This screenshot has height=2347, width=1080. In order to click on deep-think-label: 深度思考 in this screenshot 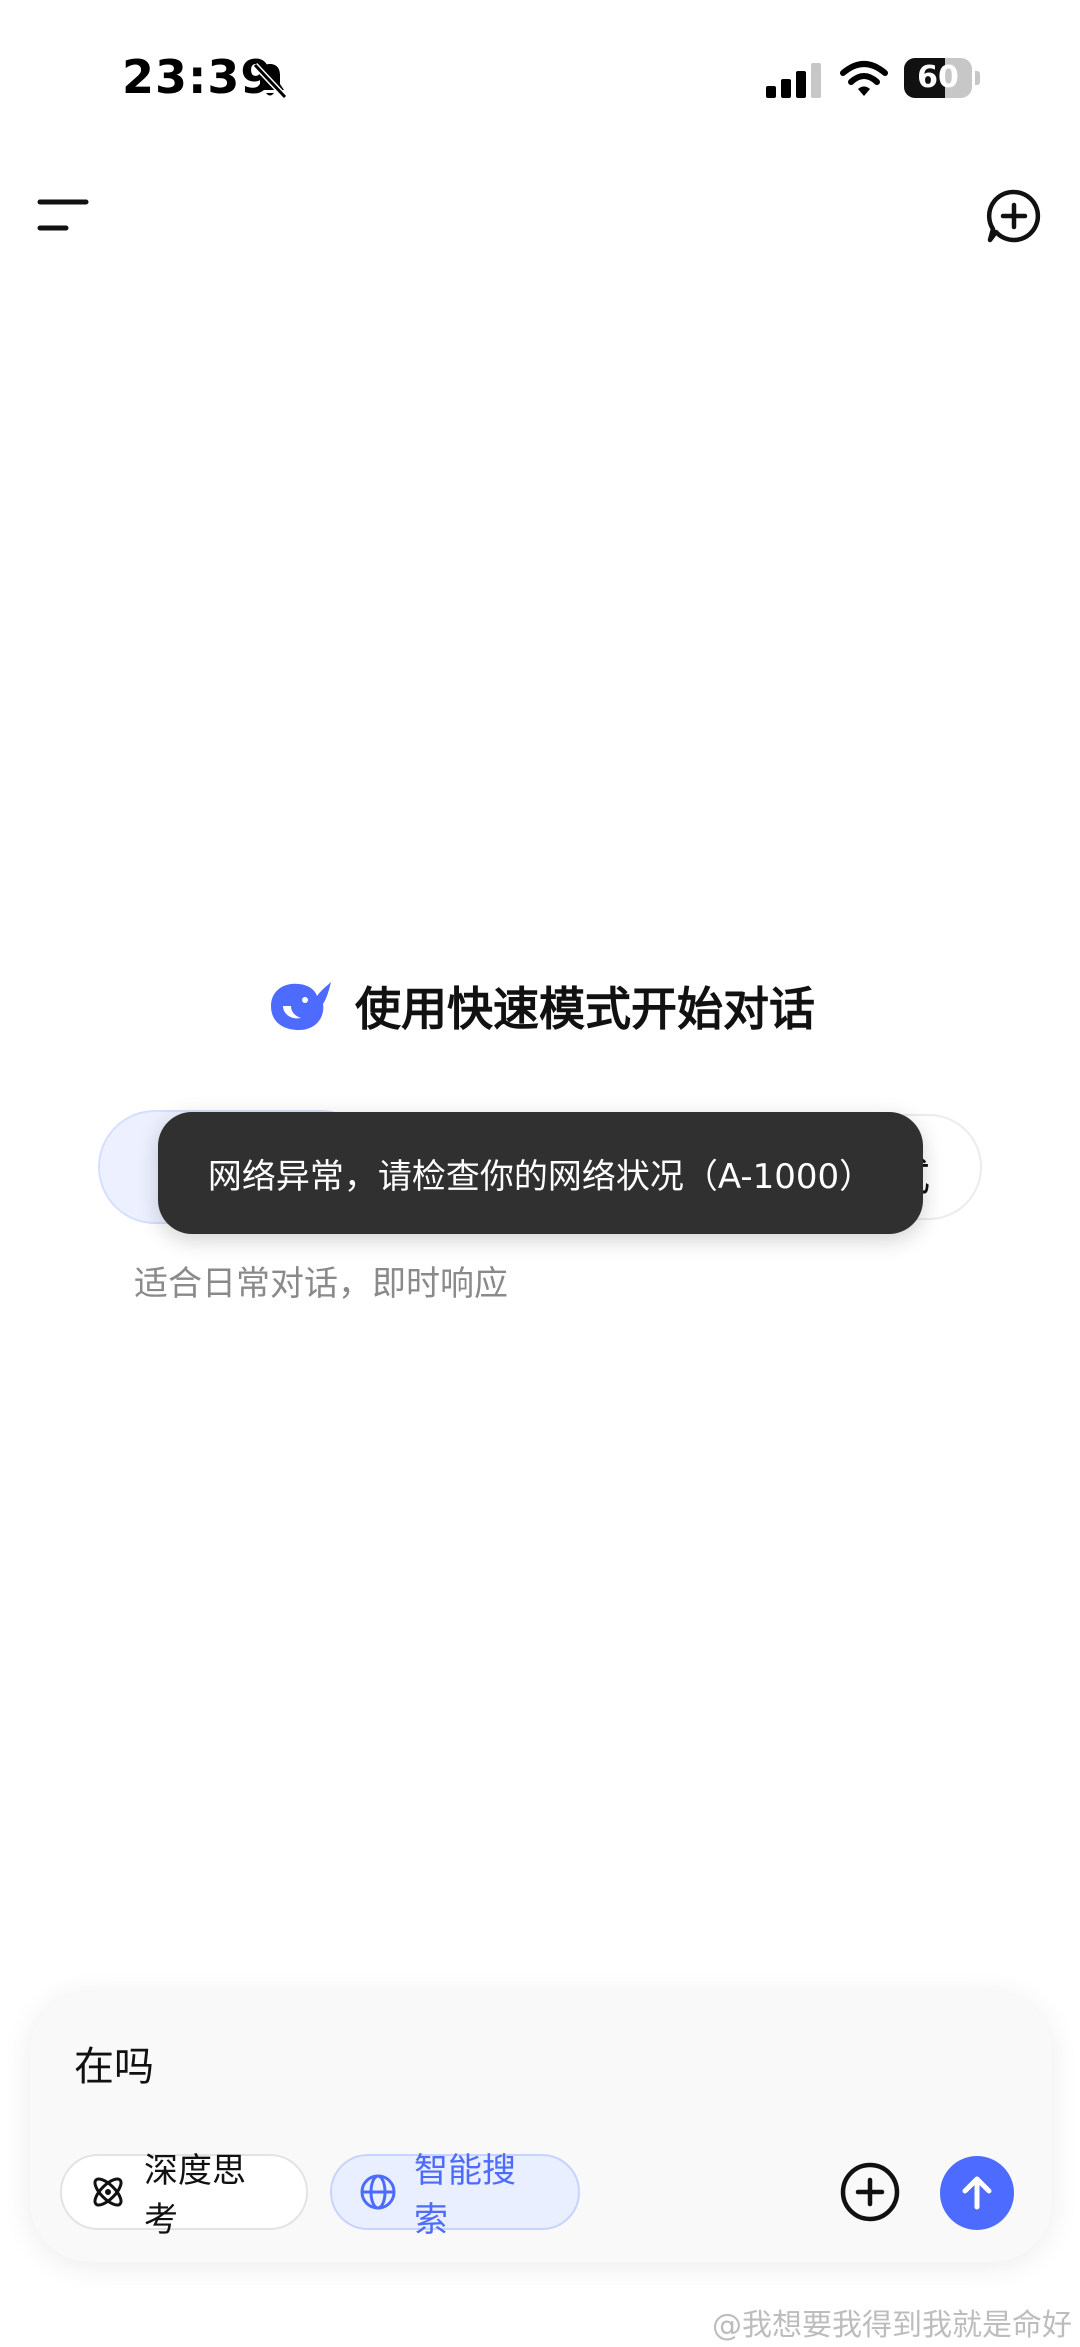, I will do `click(195, 2195)`.